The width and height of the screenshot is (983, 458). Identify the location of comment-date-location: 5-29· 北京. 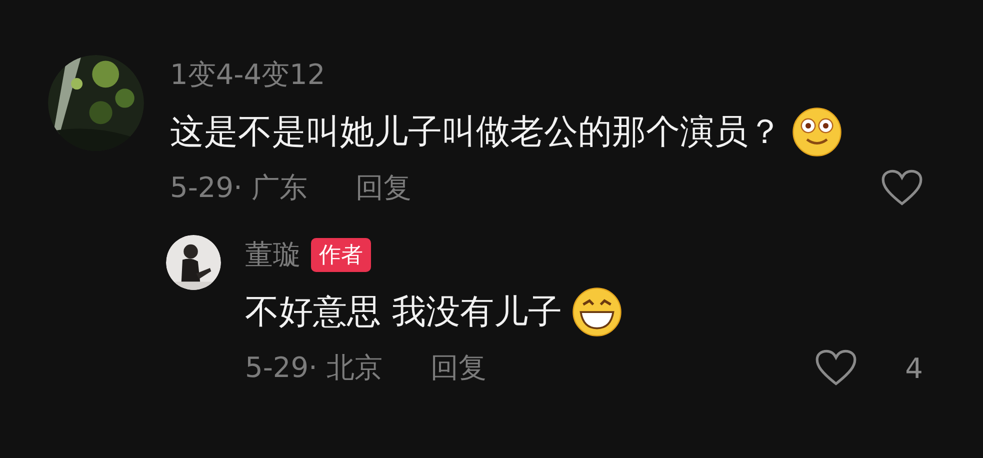
(313, 368).